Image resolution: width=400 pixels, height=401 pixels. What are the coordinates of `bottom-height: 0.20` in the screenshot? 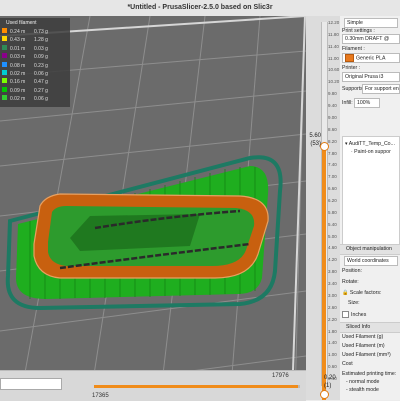 It's located at (330, 378).